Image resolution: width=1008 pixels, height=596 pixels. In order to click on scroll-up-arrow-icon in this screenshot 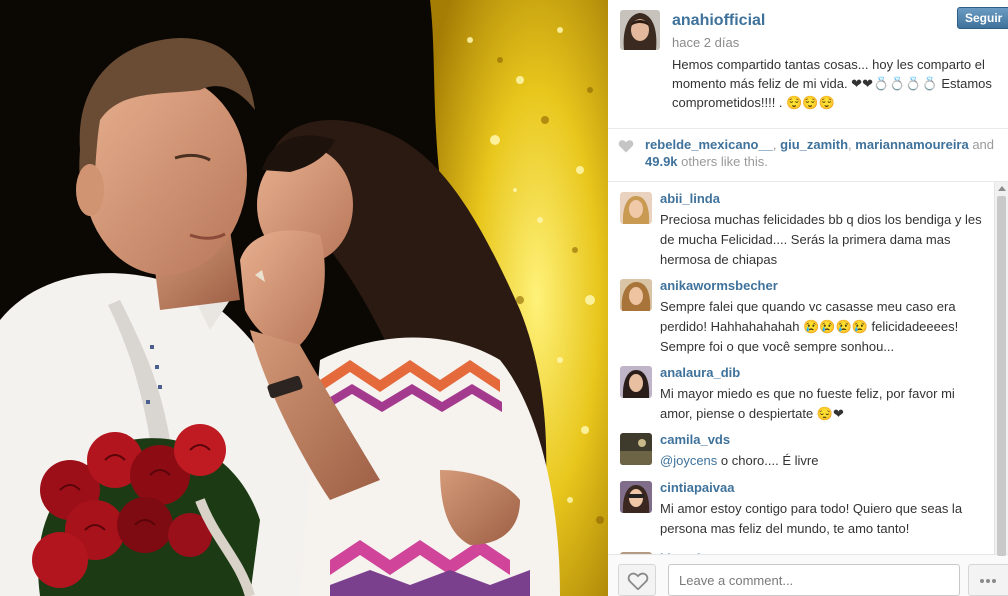, I will do `click(1002, 188)`.